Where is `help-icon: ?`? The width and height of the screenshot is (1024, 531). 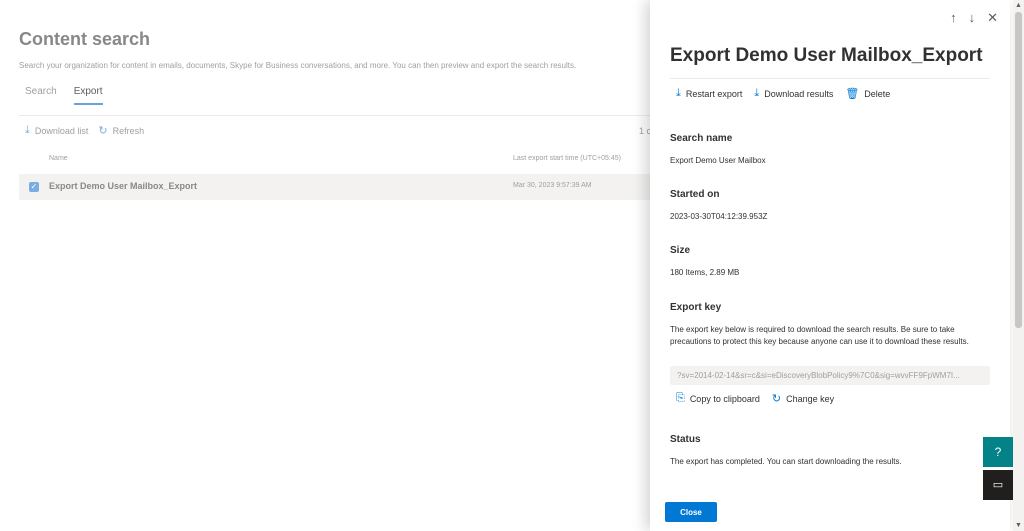
help-icon: ? is located at coordinates (998, 452).